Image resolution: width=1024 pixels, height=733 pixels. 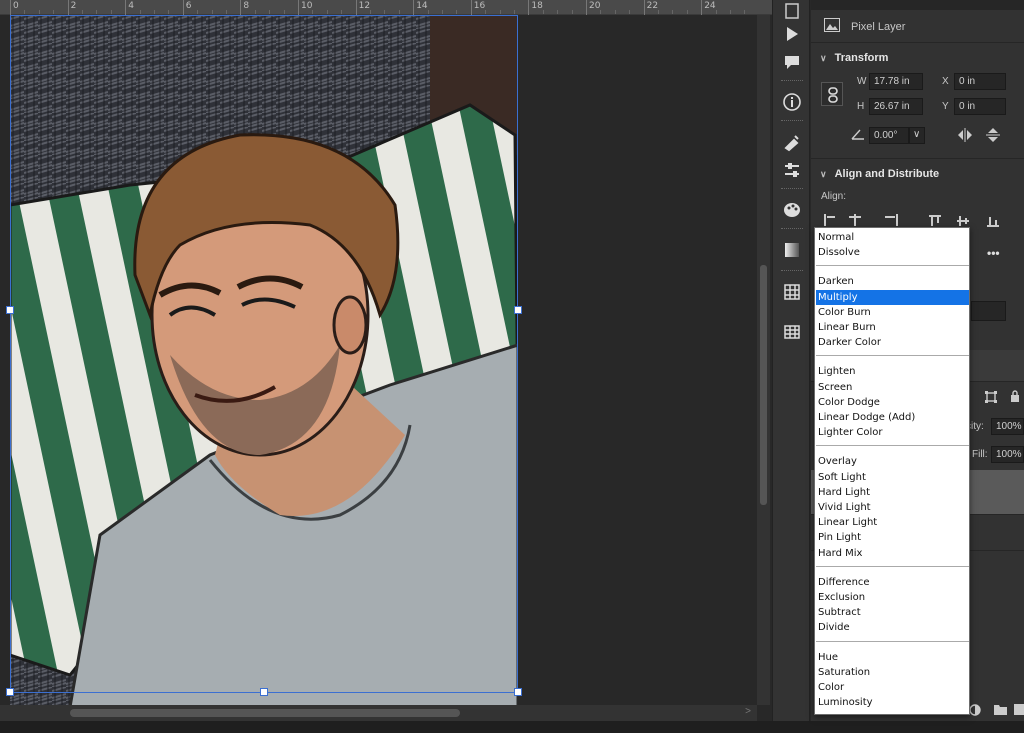 What do you see at coordinates (595, 6) in the screenshot?
I see `ruler-tick-label: 20` at bounding box center [595, 6].